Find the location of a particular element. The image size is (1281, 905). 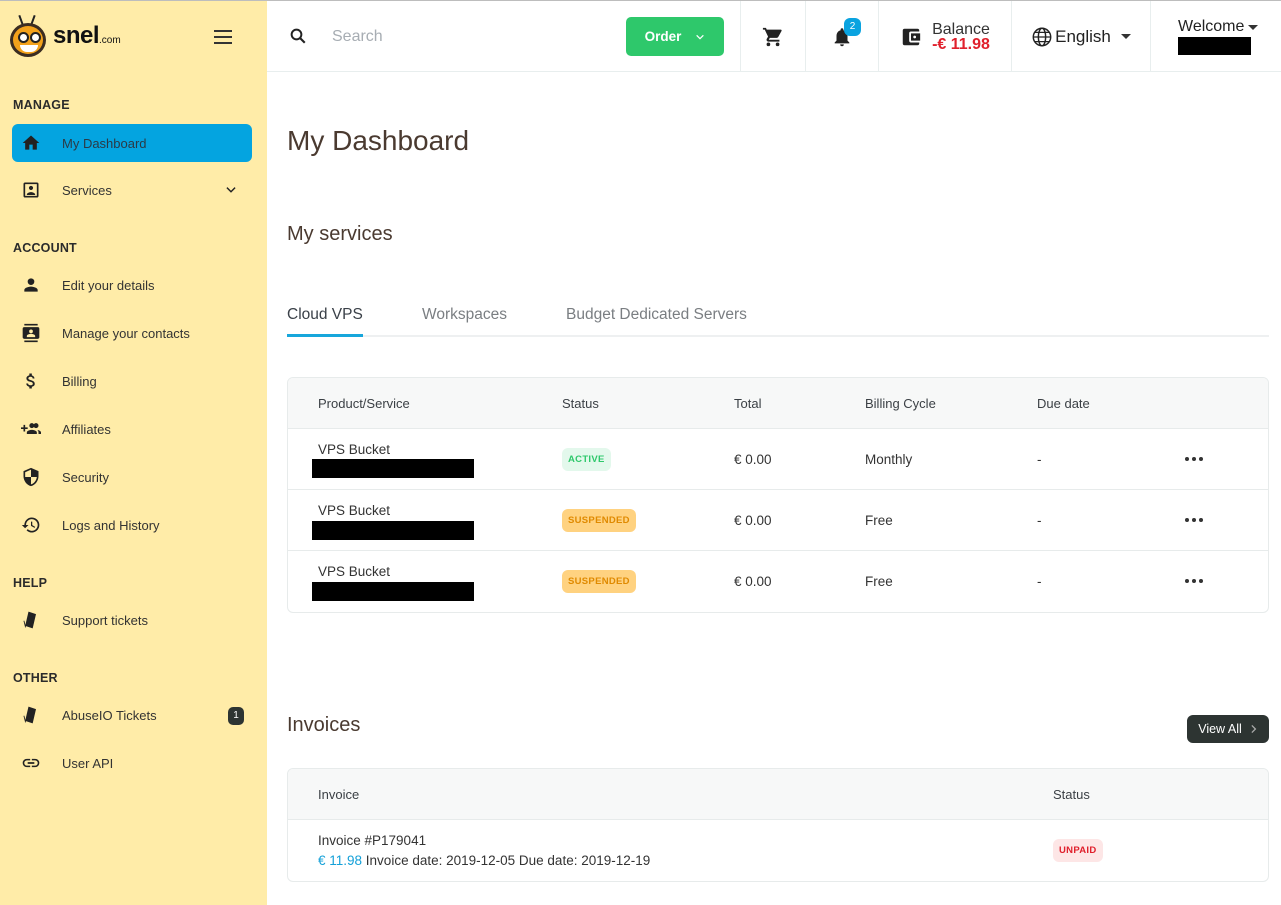

redacted-username is located at coordinates (1214, 46).